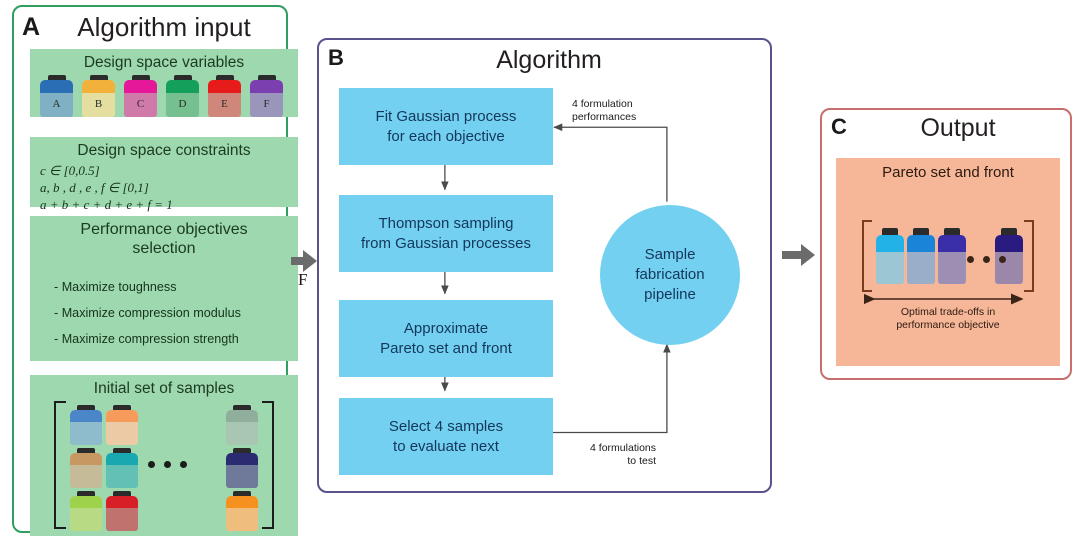 The image size is (1080, 540). What do you see at coordinates (56, 96) in the screenshot?
I see `sample-bottle: A` at bounding box center [56, 96].